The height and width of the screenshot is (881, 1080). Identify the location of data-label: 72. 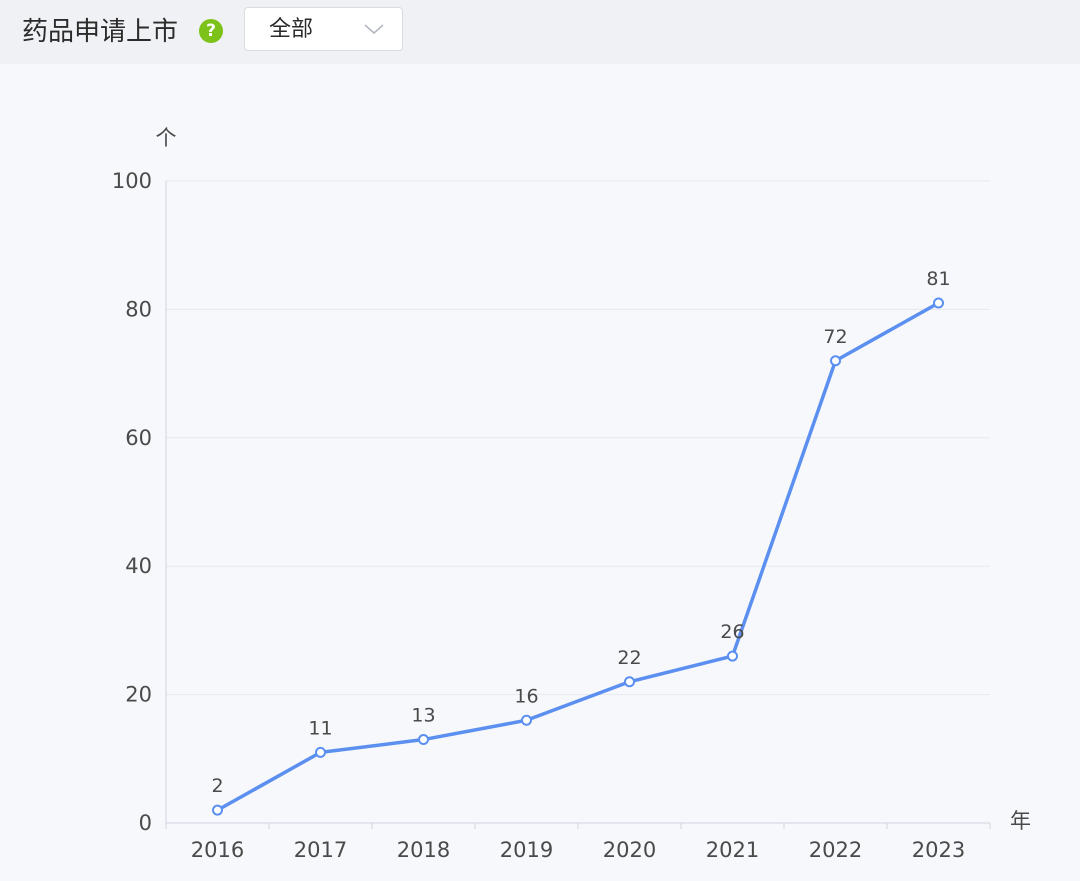
(835, 337).